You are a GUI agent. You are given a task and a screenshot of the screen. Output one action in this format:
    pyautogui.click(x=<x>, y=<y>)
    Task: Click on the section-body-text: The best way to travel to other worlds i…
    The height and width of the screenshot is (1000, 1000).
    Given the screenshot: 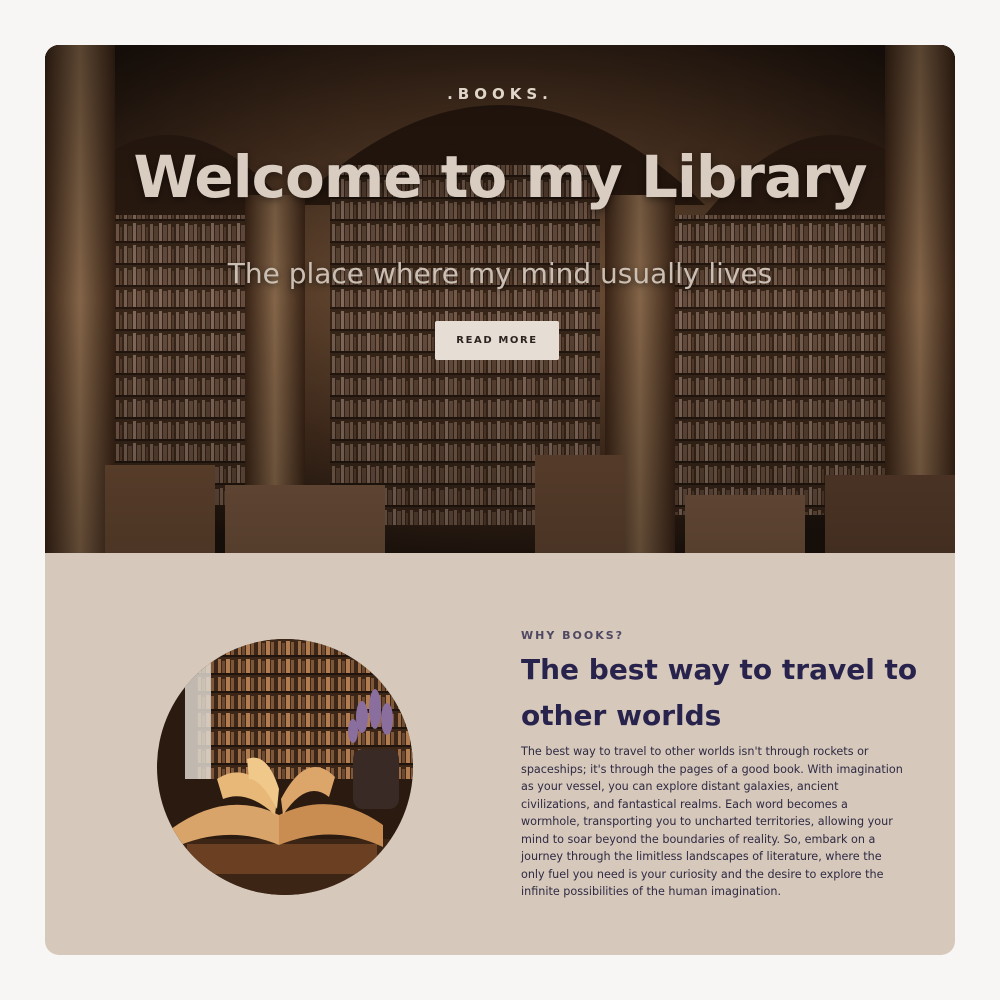 What is the action you would take?
    pyautogui.click(x=712, y=821)
    